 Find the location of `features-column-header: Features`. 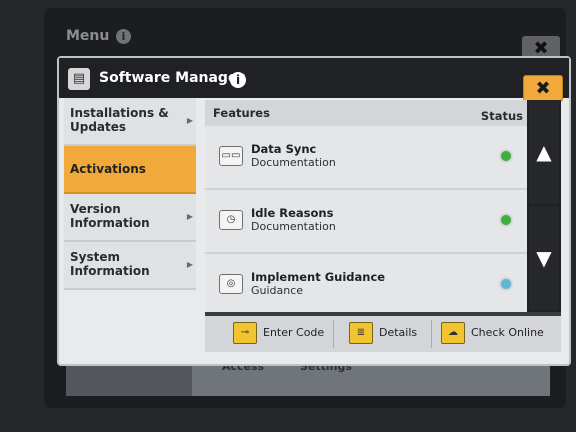

features-column-header: Features is located at coordinates (241, 113).